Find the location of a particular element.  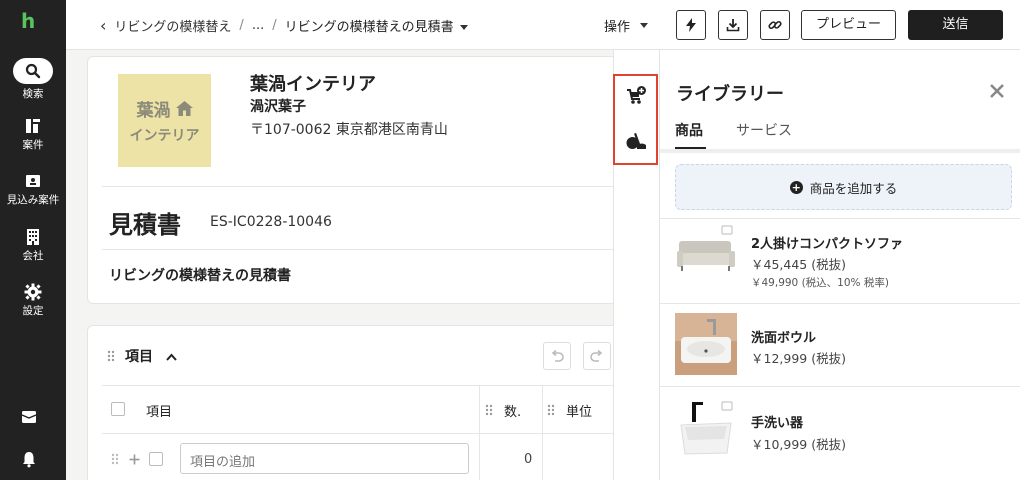

nav-item-cases: 案件 is located at coordinates (33, 134).